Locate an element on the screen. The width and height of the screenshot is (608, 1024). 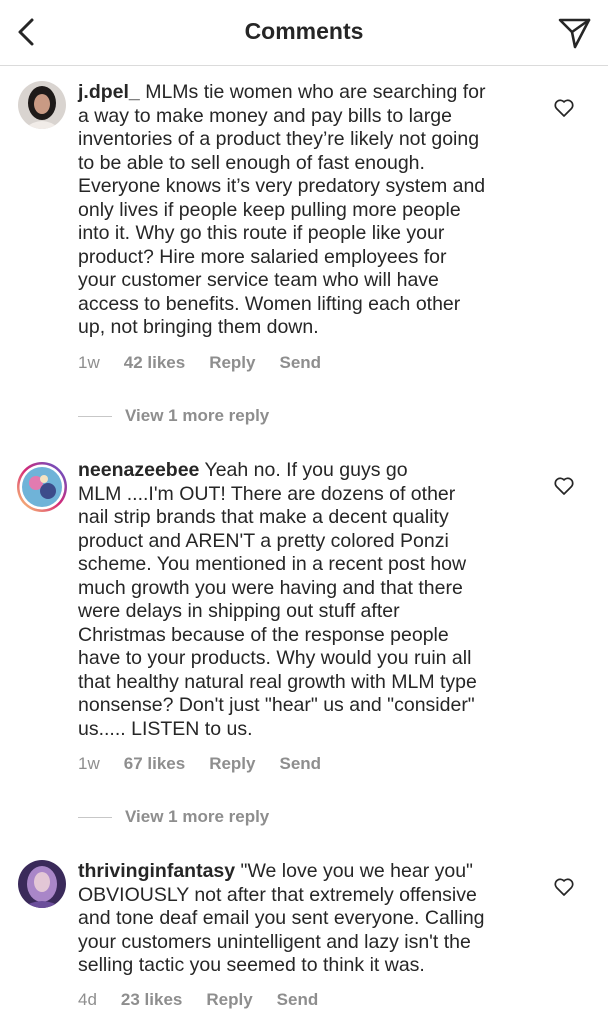
comment-username: neenazeebee is located at coordinates (138, 470).